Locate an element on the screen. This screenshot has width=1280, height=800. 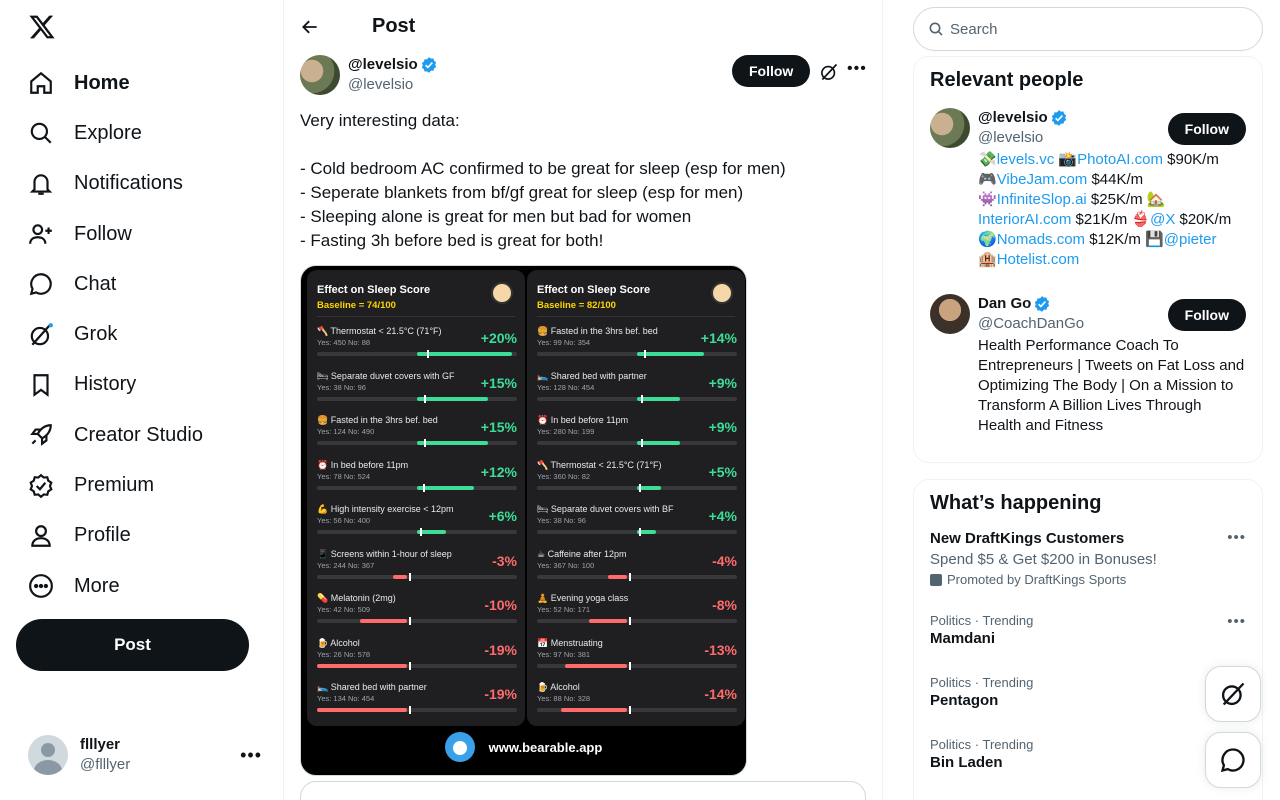
row-counts: Yes: 450 No: 88 is located at coordinates (344, 342).